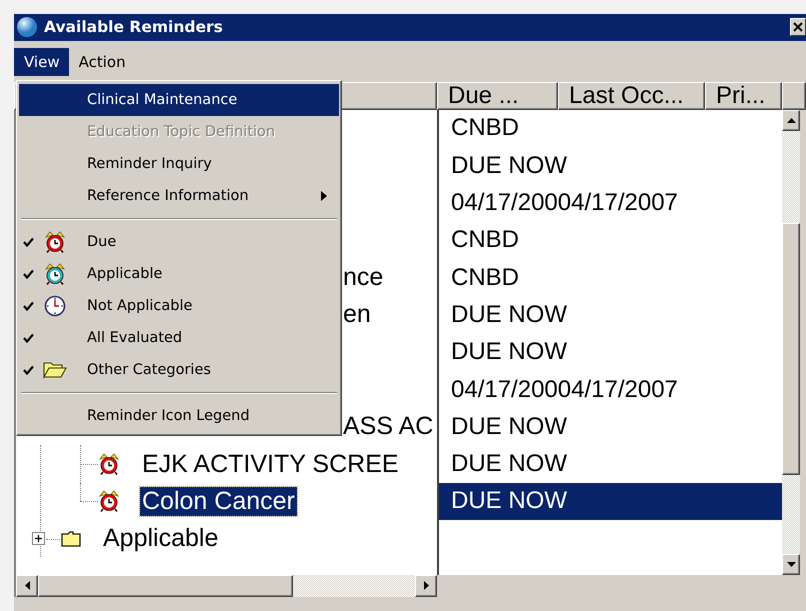 This screenshot has height=611, width=806. What do you see at coordinates (55, 306) in the screenshot?
I see `clock-icon` at bounding box center [55, 306].